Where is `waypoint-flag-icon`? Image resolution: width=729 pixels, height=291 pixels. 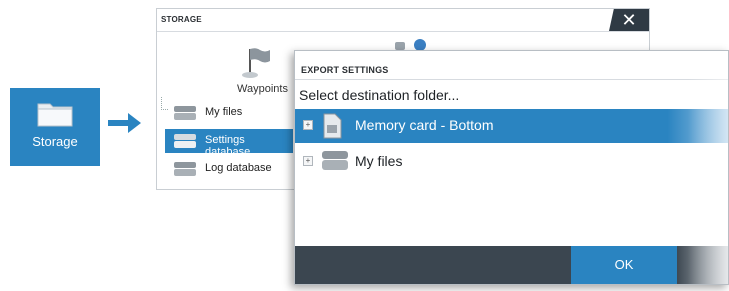 waypoint-flag-icon is located at coordinates (256, 63).